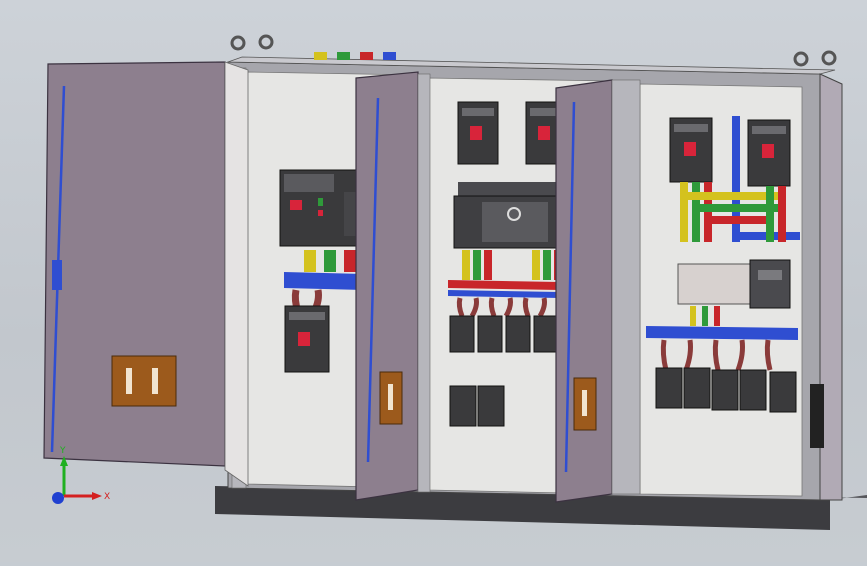 This screenshot has height=566, width=867. Describe the element at coordinates (387, 286) in the screenshot. I see `center-left-cabinet-door` at that location.